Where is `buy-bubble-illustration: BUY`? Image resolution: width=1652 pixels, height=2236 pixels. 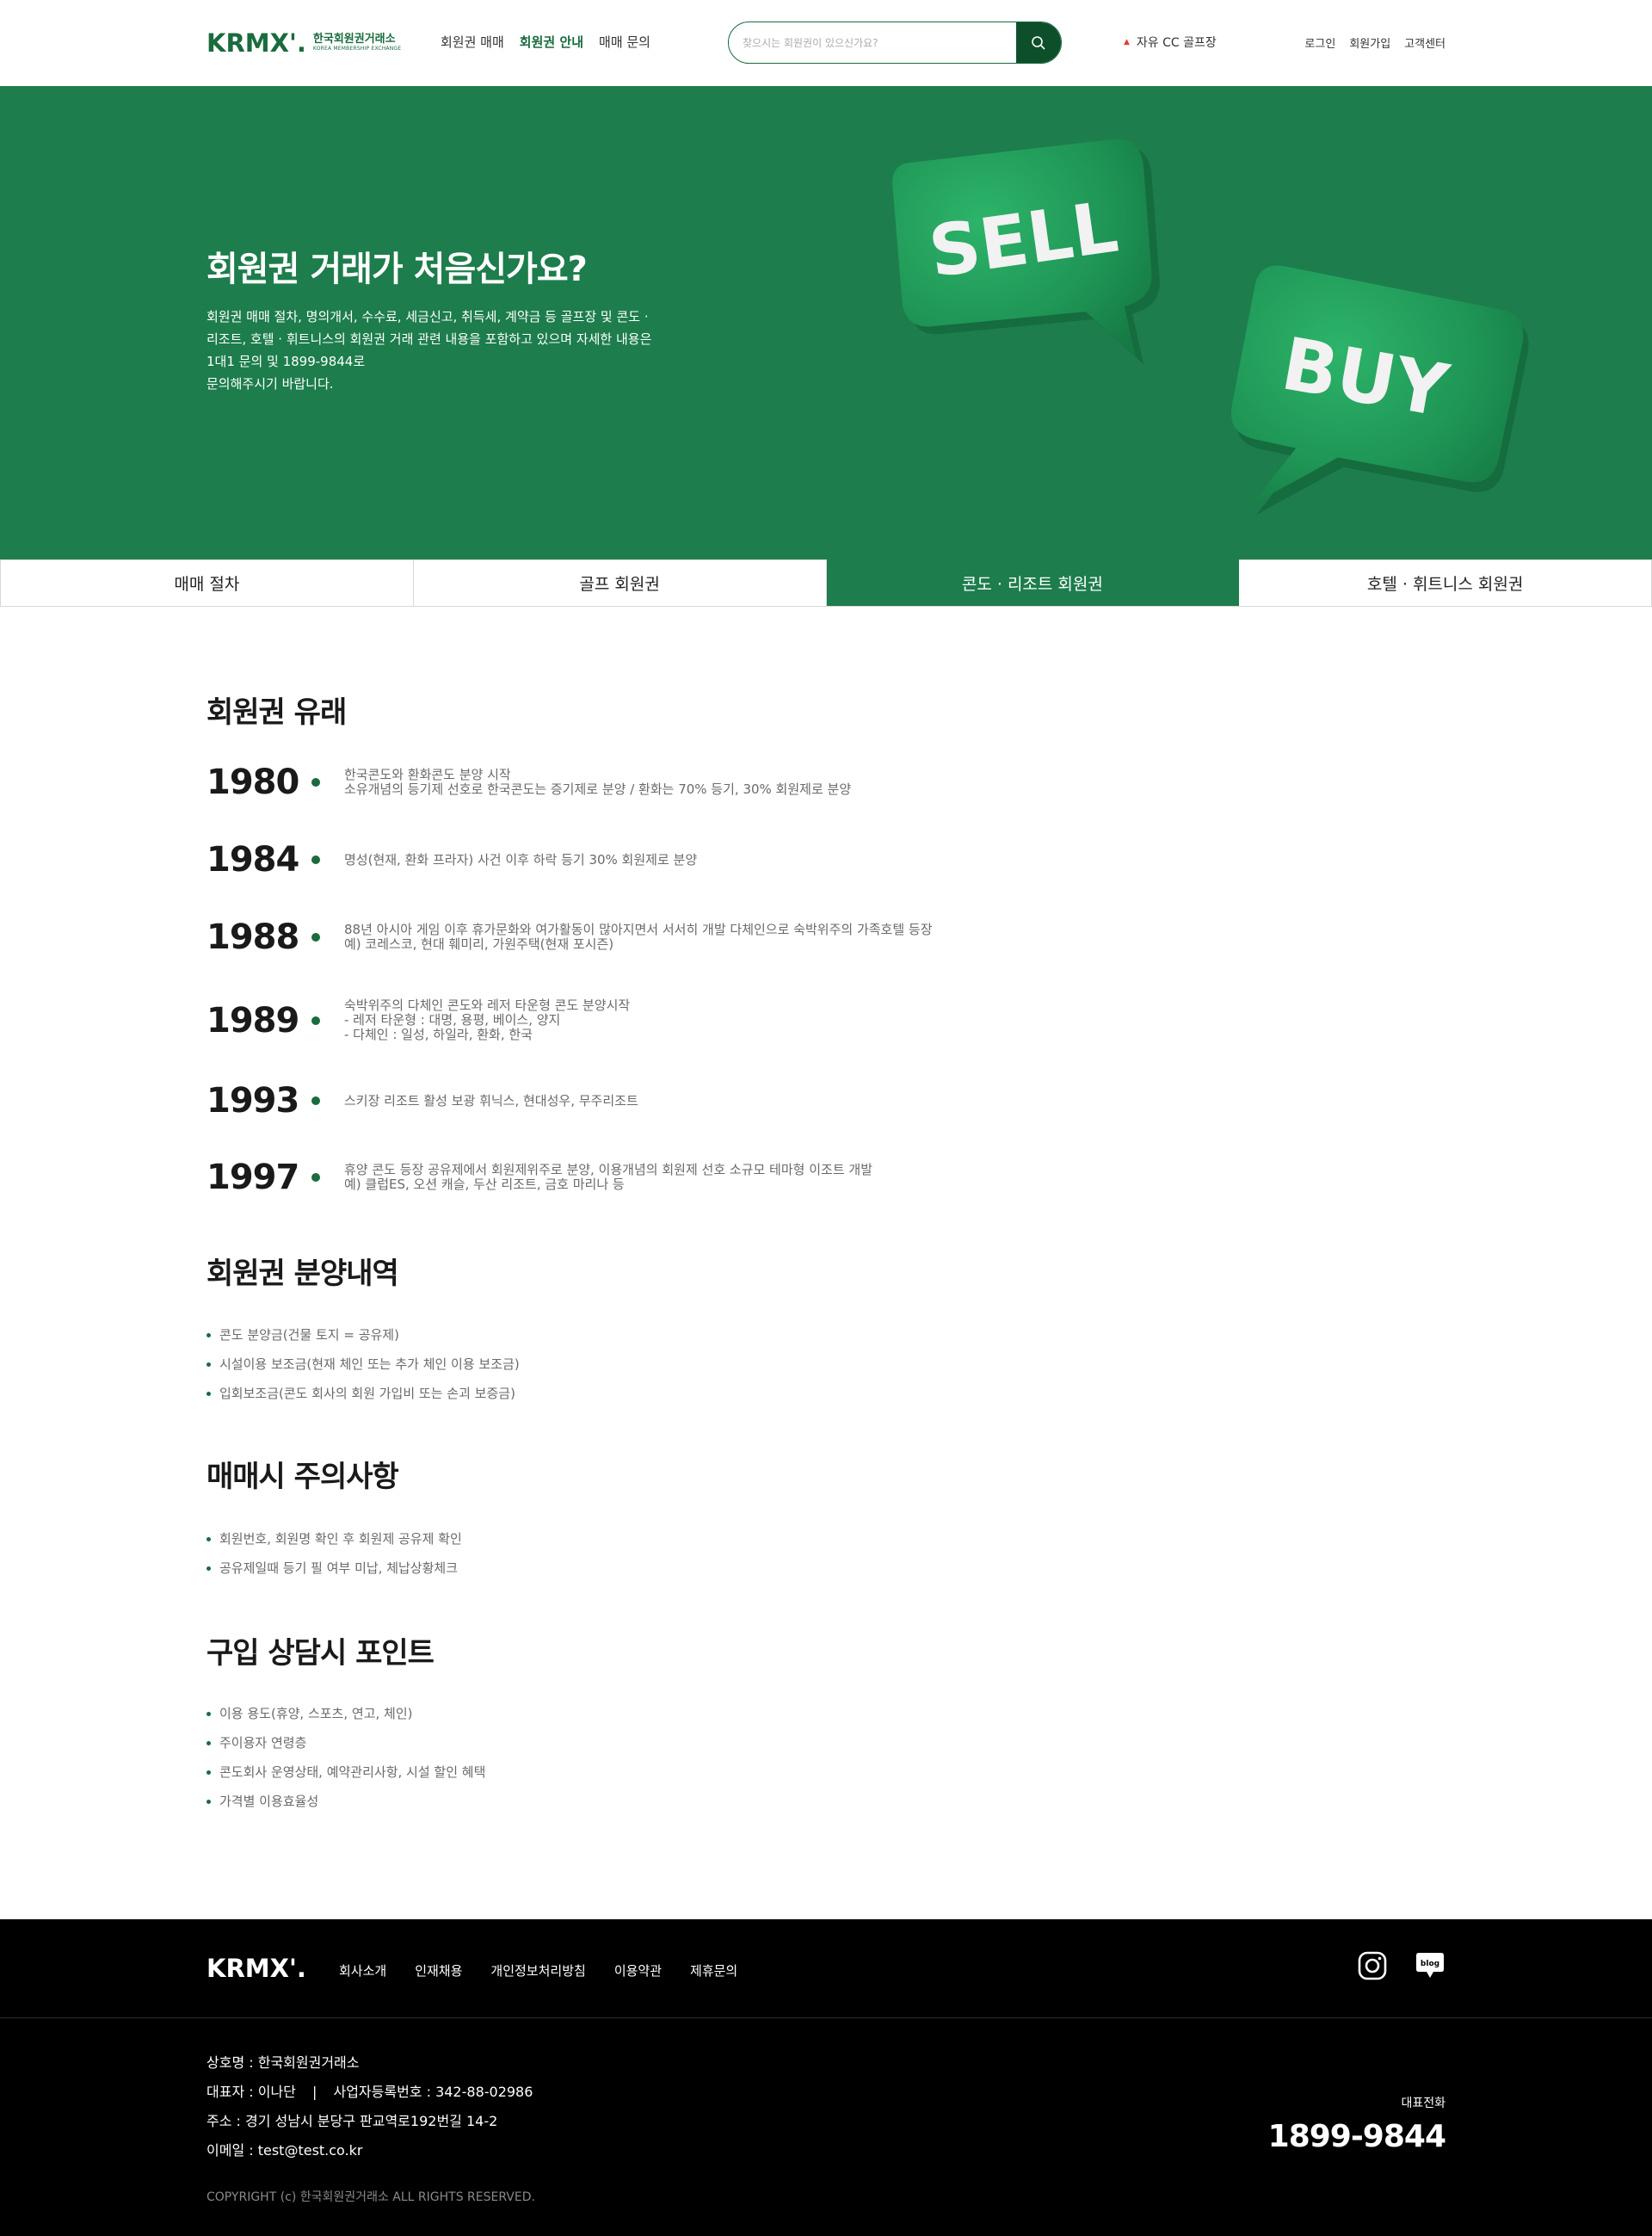 buy-bubble-illustration: BUY is located at coordinates (1379, 390).